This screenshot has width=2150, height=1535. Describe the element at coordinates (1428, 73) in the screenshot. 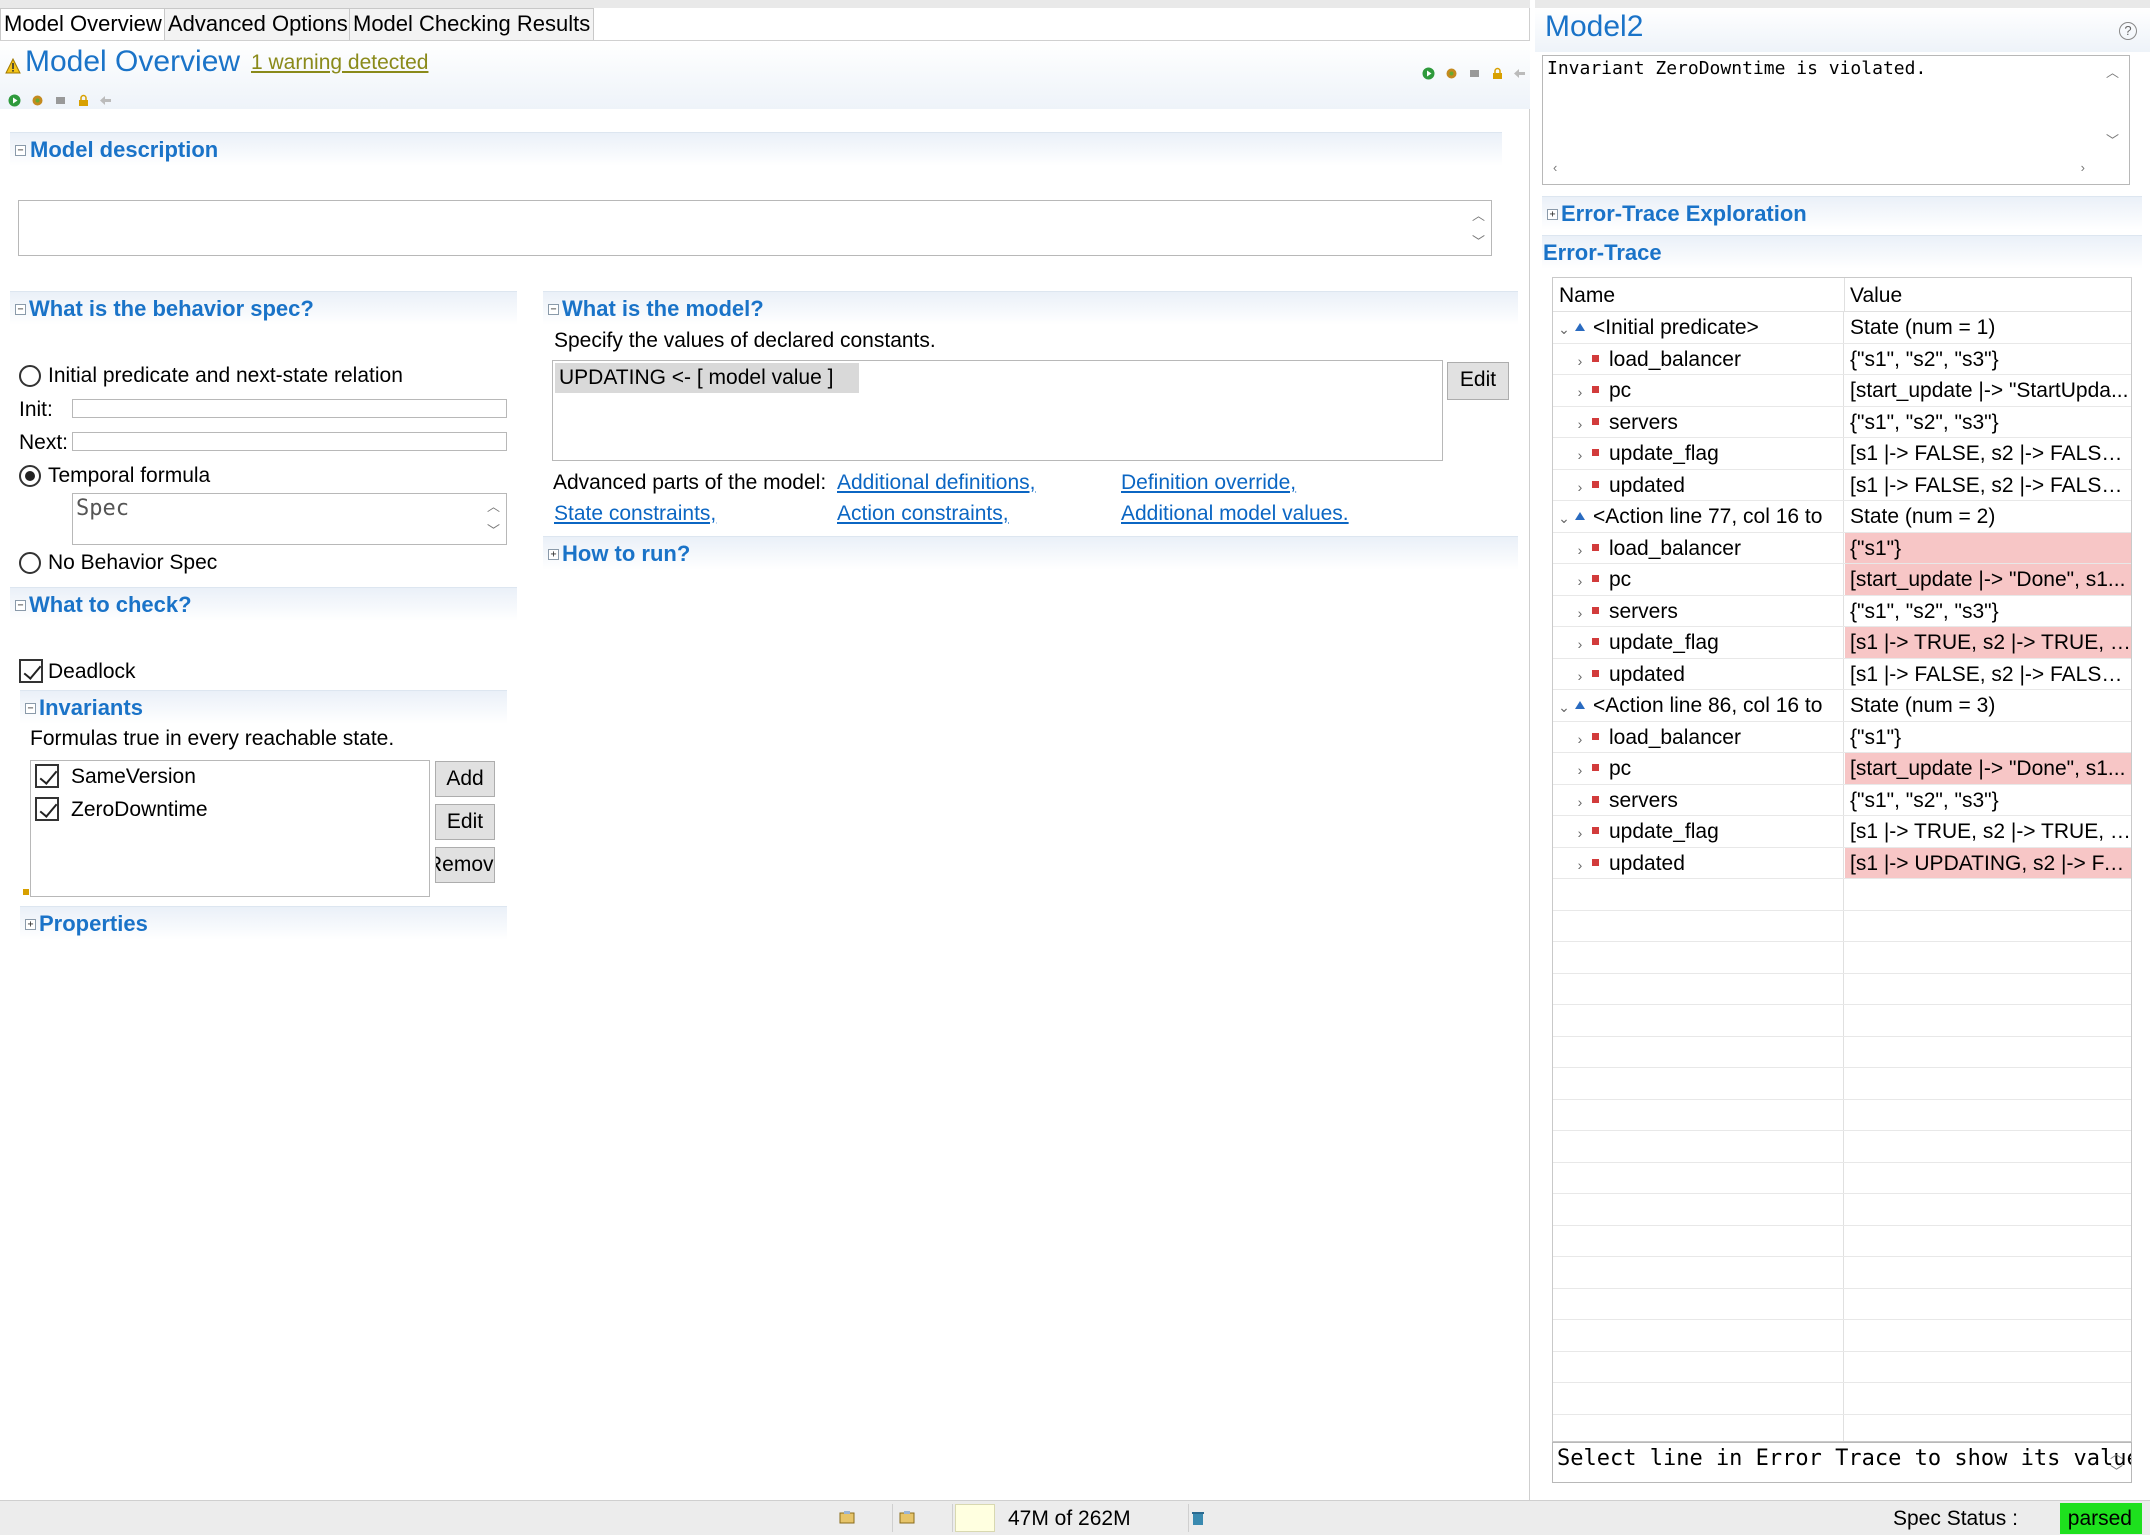

I see `run-icon` at that location.